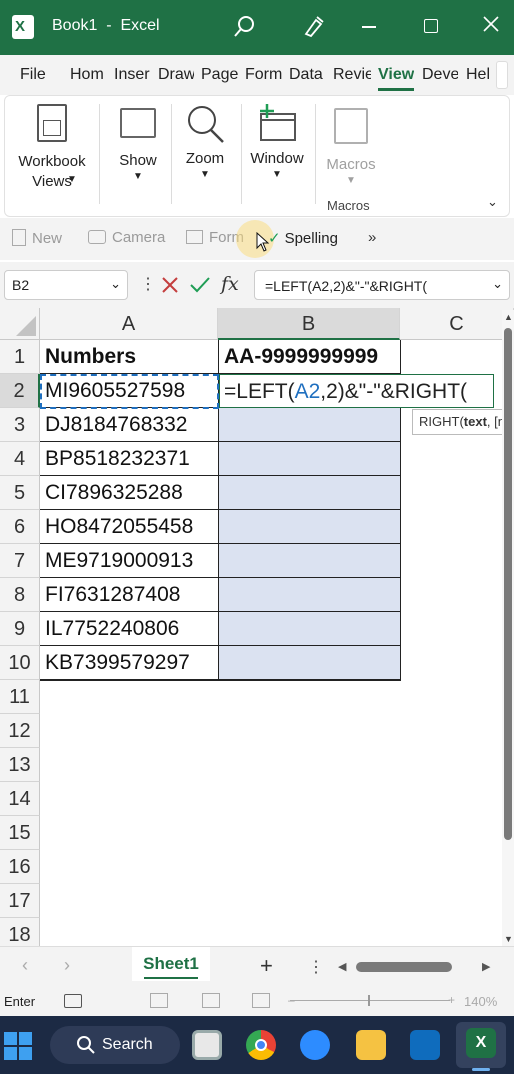  Describe the element at coordinates (129, 324) in the screenshot. I see `column-header-a: A` at that location.